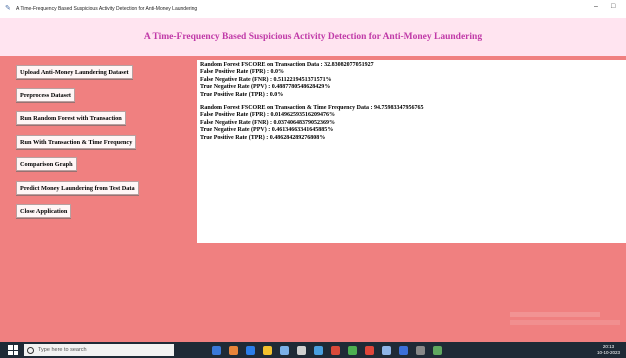 This screenshot has width=626, height=358. Describe the element at coordinates (242, 94) in the screenshot. I see `result-line: True Positive Rate (TPR) : 0.0%` at that location.